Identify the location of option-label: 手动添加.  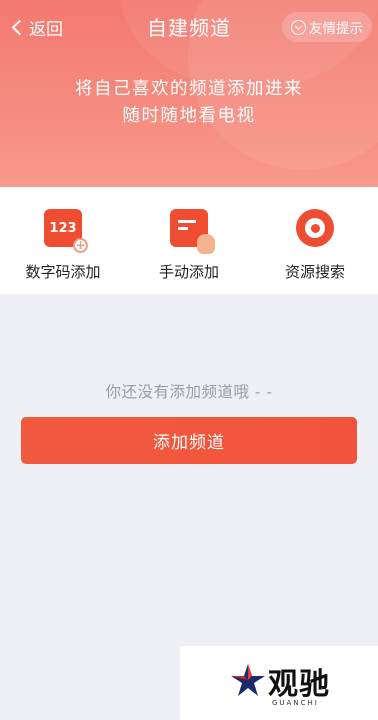
(188, 272).